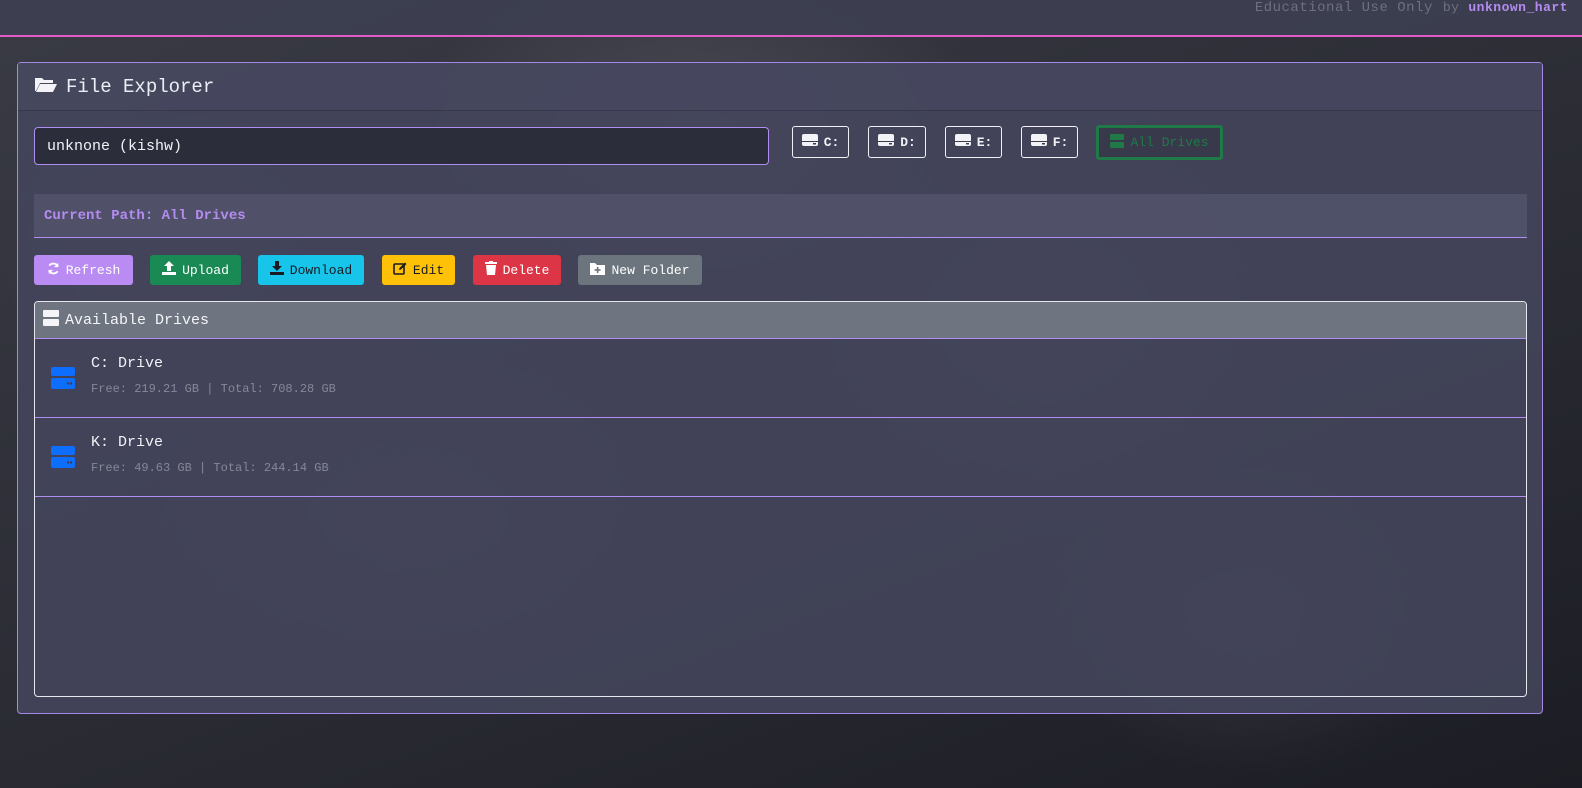 The image size is (1582, 788). Describe the element at coordinates (490, 270) in the screenshot. I see `trash-icon` at that location.